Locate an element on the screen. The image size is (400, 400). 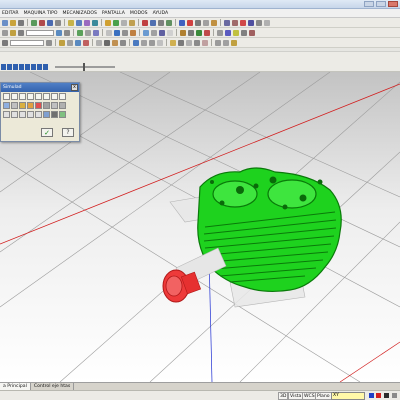
tab-principal: a Principal is located at coordinates (15, 386).